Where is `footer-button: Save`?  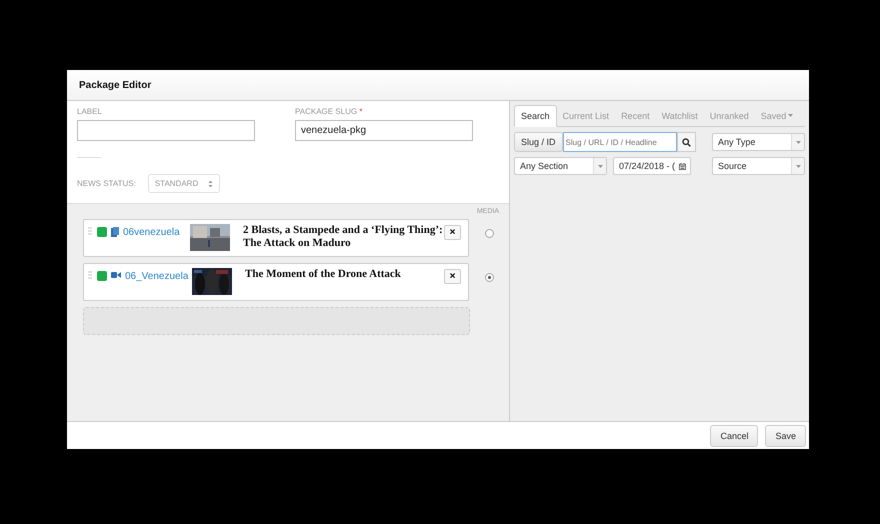 footer-button: Save is located at coordinates (785, 436).